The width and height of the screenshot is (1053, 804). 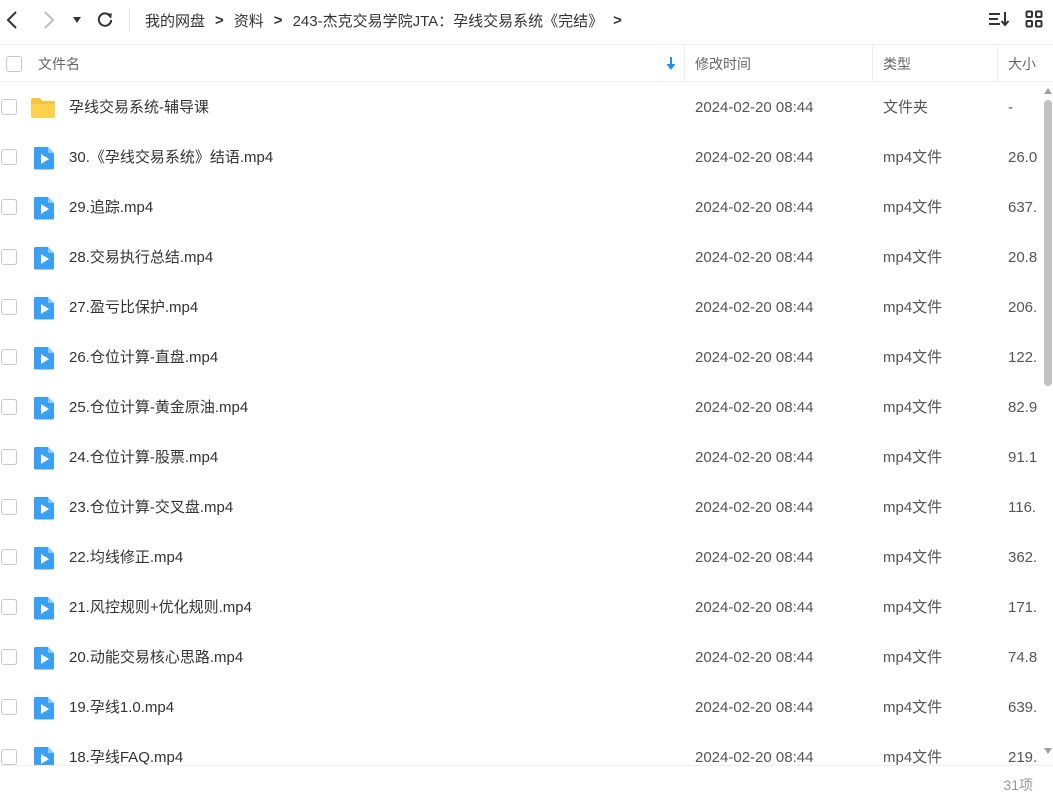 I want to click on caret-down-icon, so click(x=77, y=20).